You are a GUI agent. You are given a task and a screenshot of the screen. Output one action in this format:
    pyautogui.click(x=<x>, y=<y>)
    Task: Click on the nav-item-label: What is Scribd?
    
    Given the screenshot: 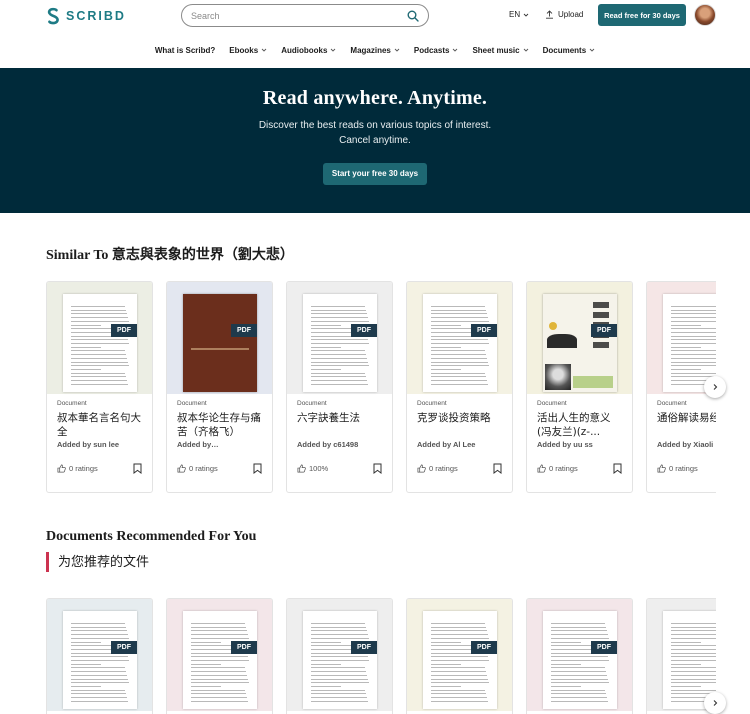 What is the action you would take?
    pyautogui.click(x=185, y=50)
    